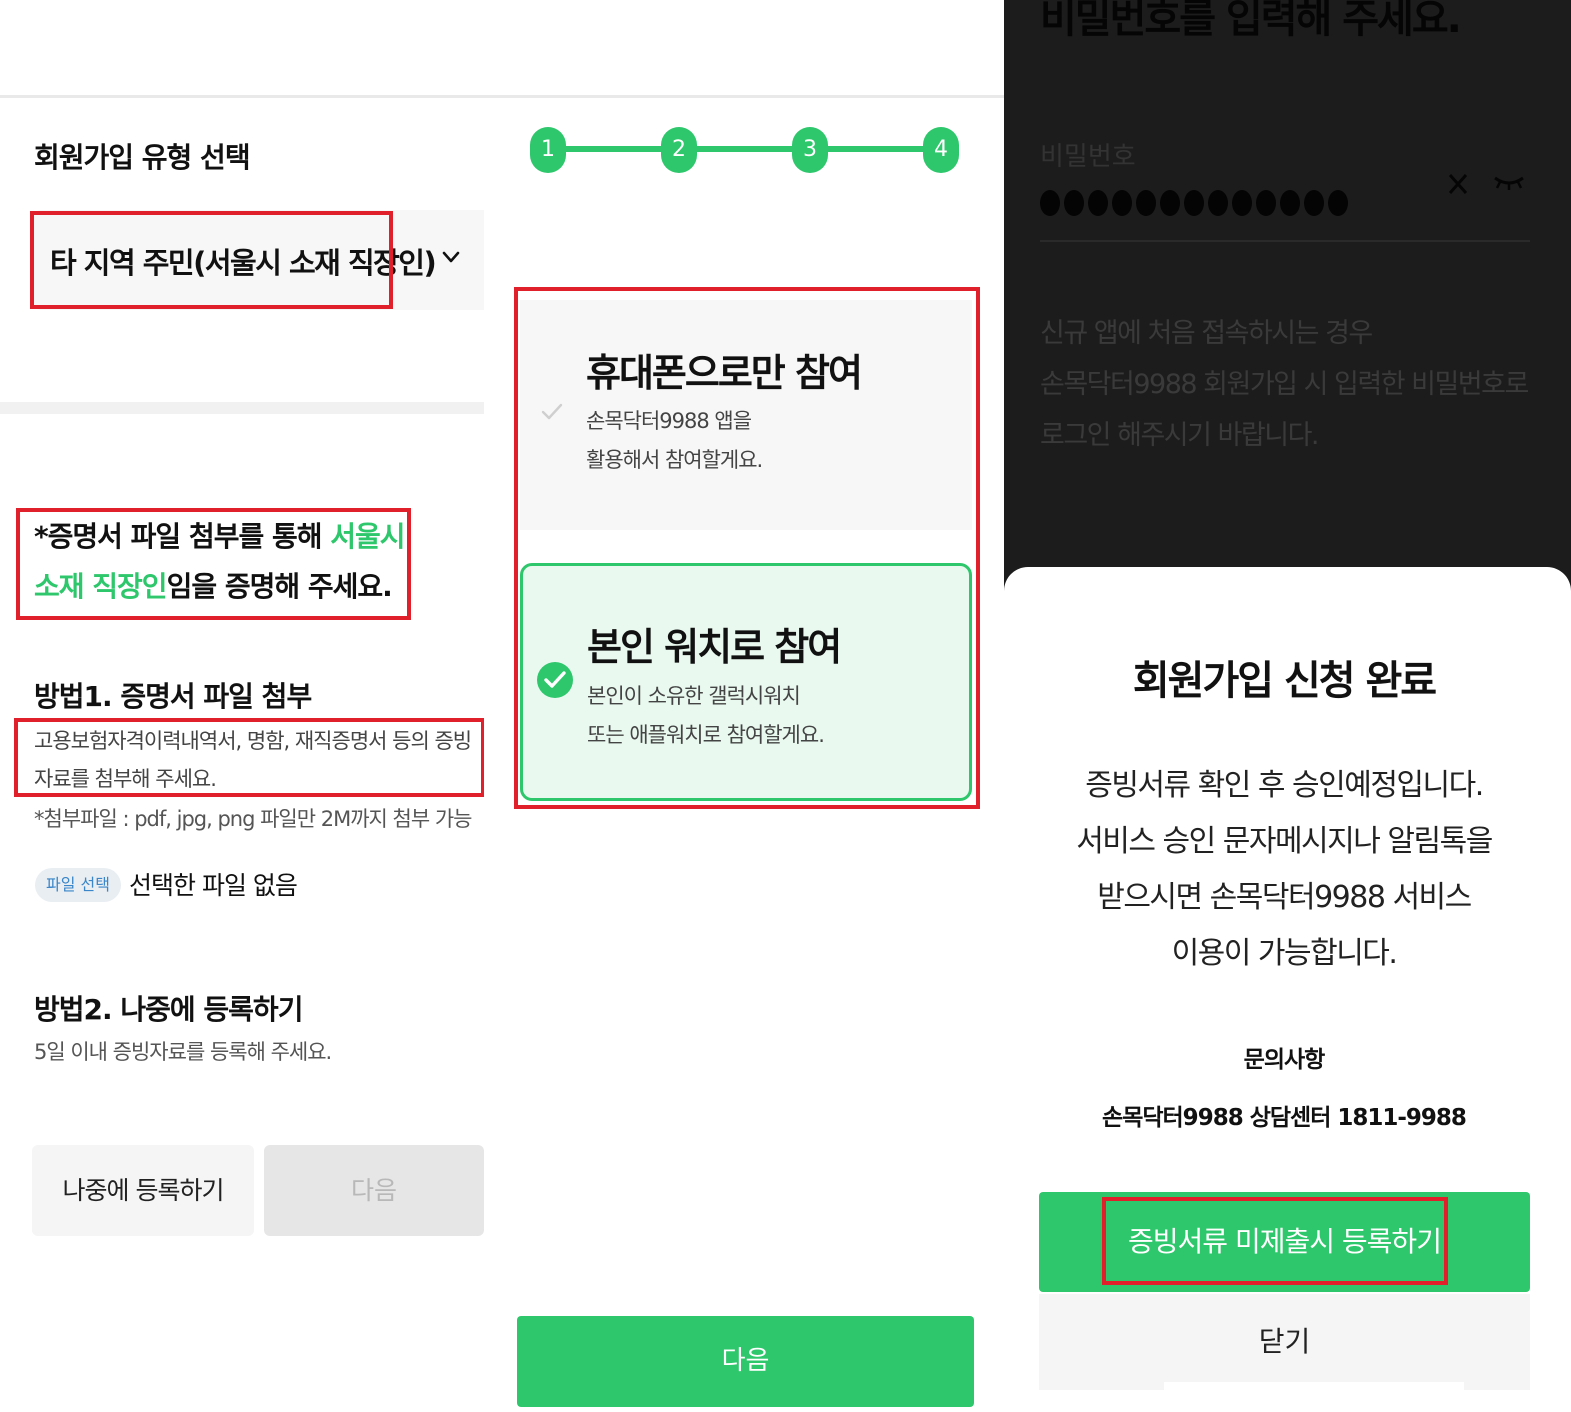  What do you see at coordinates (1284, 785) in the screenshot?
I see `sheet-body-line1: 증빙서류 확인 후 승인예정입니다.` at bounding box center [1284, 785].